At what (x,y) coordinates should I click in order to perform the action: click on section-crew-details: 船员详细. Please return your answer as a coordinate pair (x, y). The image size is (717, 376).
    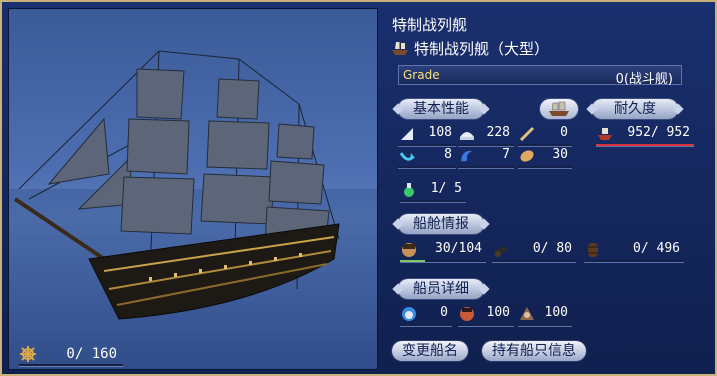
    Looking at the image, I should click on (441, 289).